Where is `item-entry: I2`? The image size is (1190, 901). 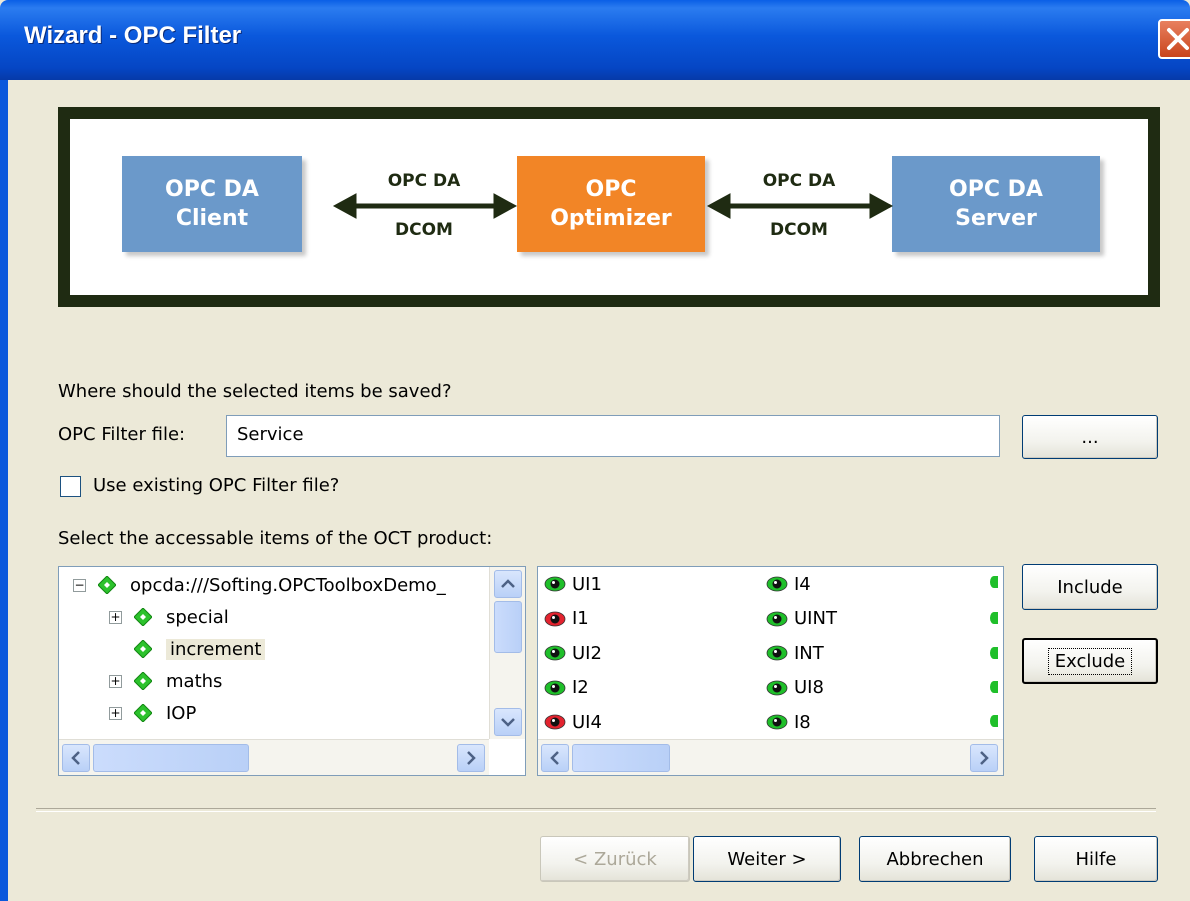 item-entry: I2 is located at coordinates (566, 688).